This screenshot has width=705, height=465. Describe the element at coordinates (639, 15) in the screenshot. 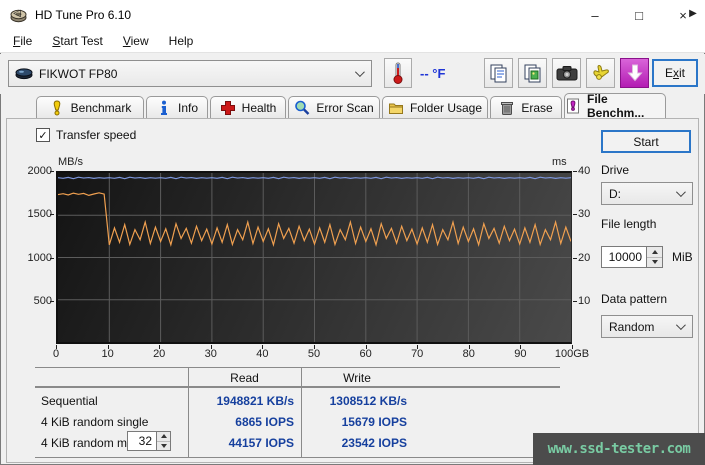

I see `maximize-button: □` at that location.